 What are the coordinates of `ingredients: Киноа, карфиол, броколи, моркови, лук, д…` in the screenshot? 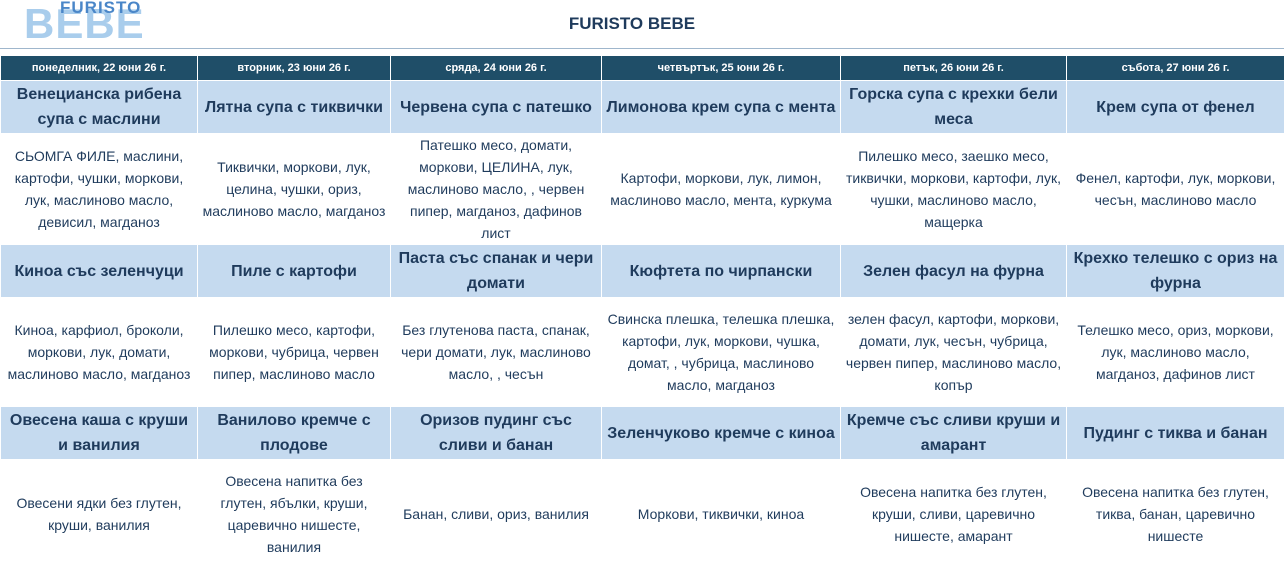 It's located at (99, 352).